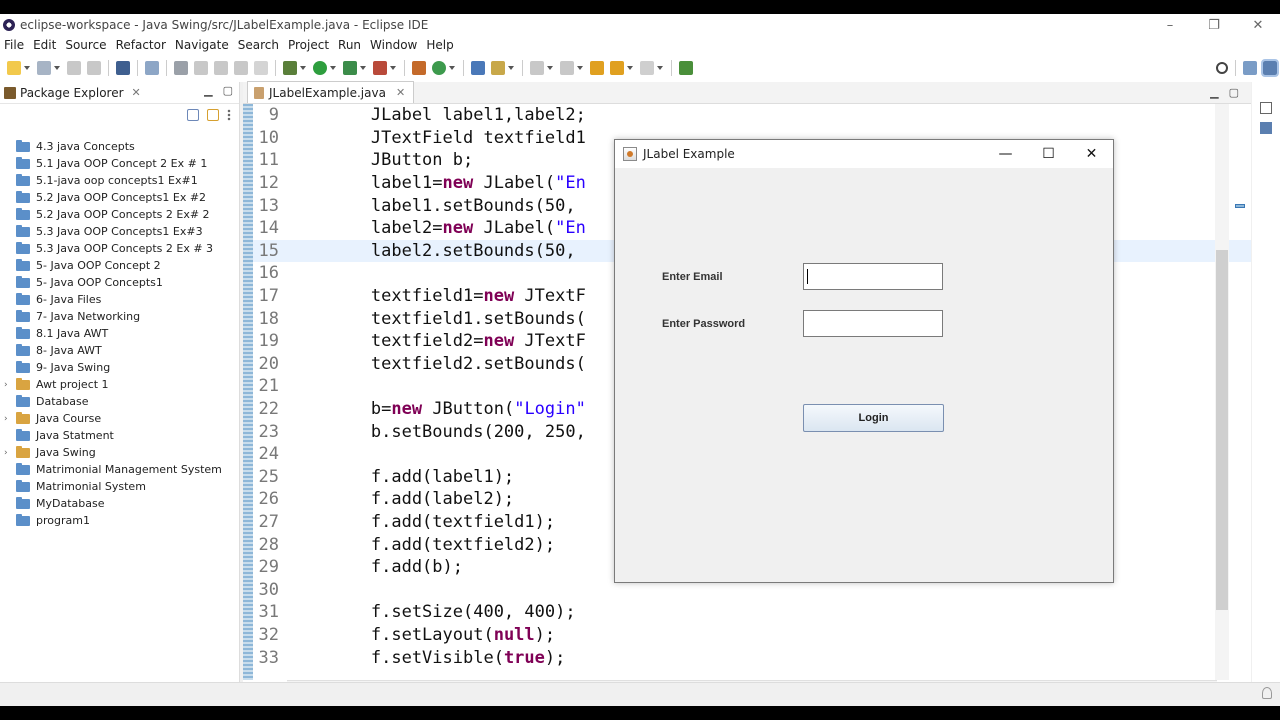 Image resolution: width=1280 pixels, height=720 pixels. Describe the element at coordinates (70, 93) in the screenshot. I see `tab-package-explorer: Package Explorer ✕` at that location.